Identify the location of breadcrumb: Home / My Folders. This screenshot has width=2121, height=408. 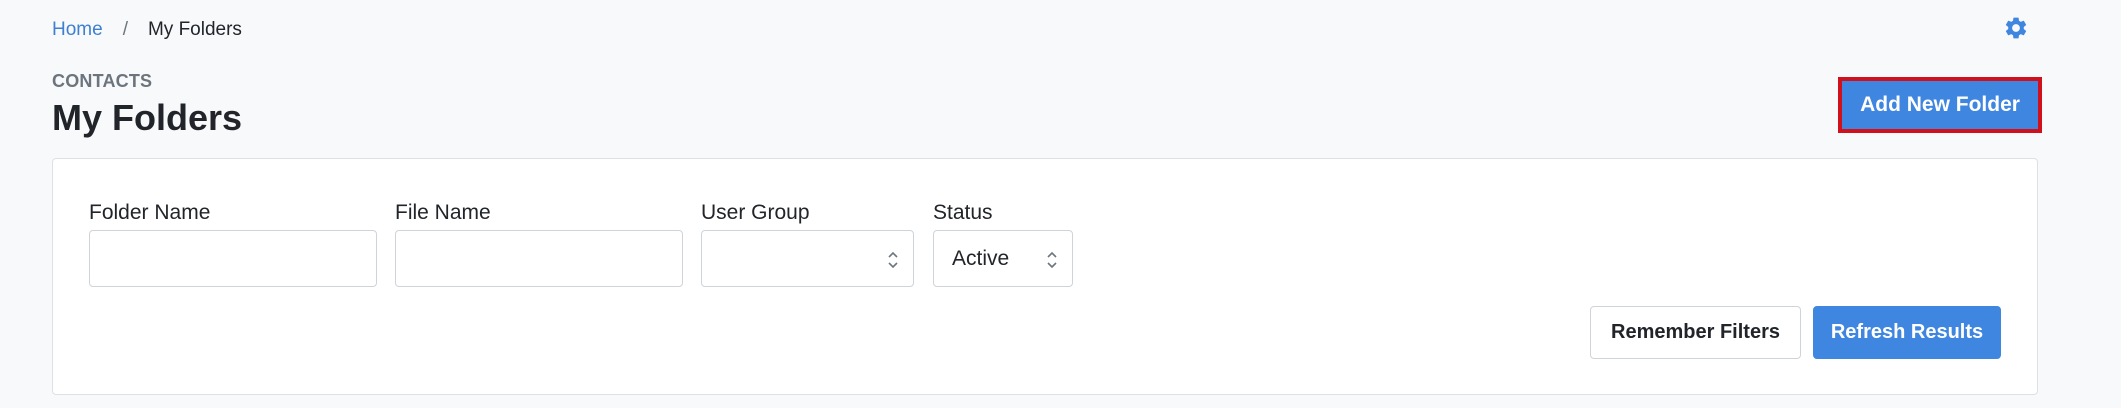
(147, 30).